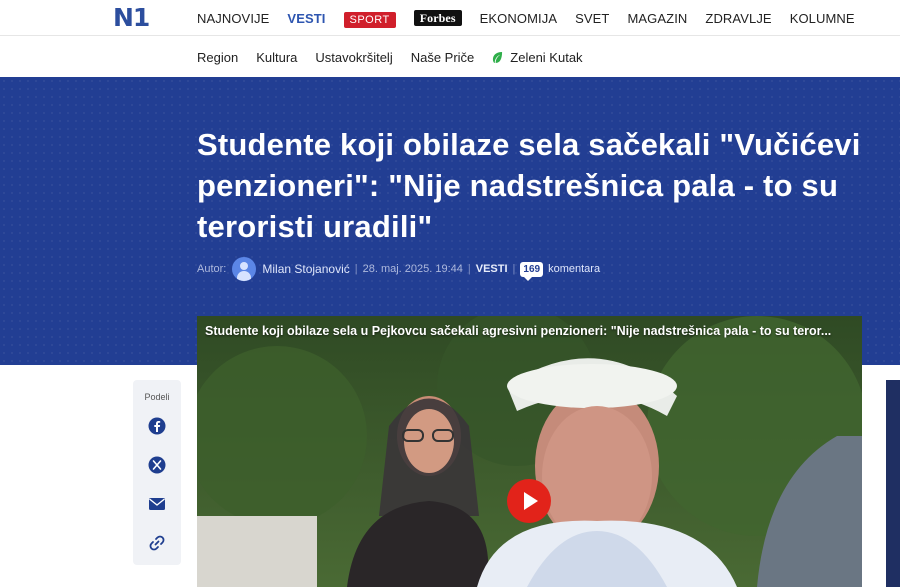 The width and height of the screenshot is (900, 587). Describe the element at coordinates (353, 57) in the screenshot. I see `subnav-ustavokrsitelj: Ustavokršitelj` at that location.